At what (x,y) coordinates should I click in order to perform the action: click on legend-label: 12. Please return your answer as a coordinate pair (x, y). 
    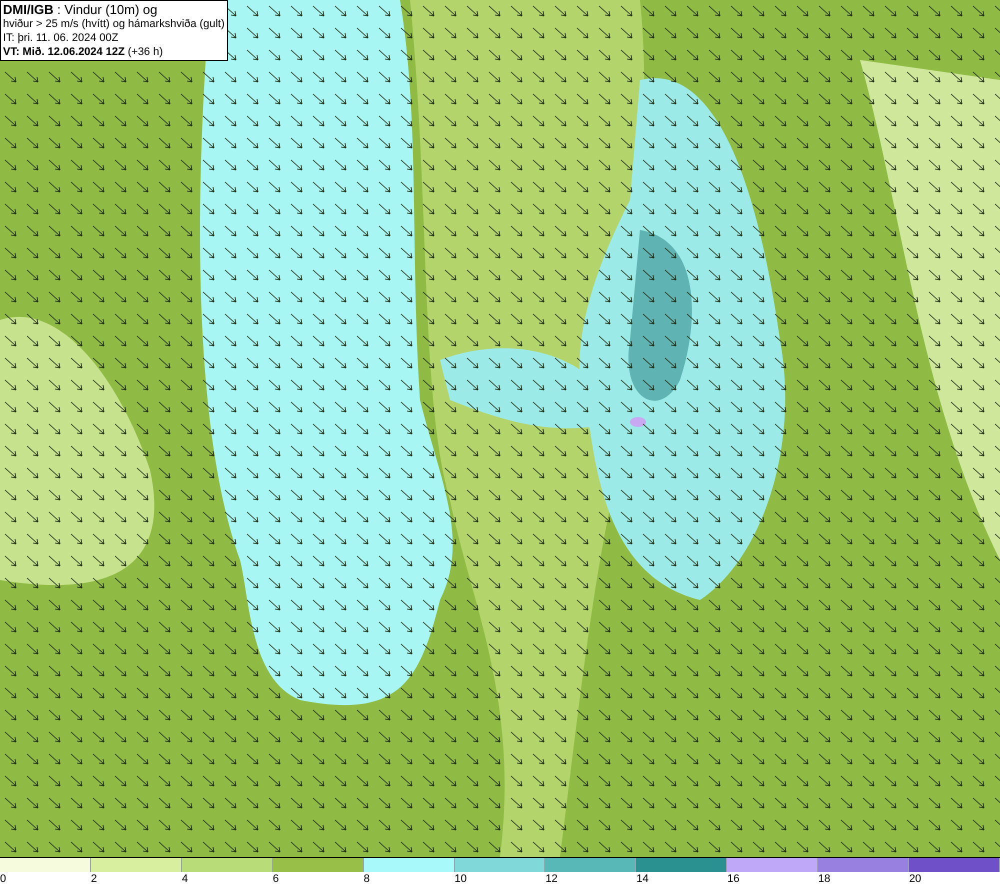
    Looking at the image, I should click on (551, 879).